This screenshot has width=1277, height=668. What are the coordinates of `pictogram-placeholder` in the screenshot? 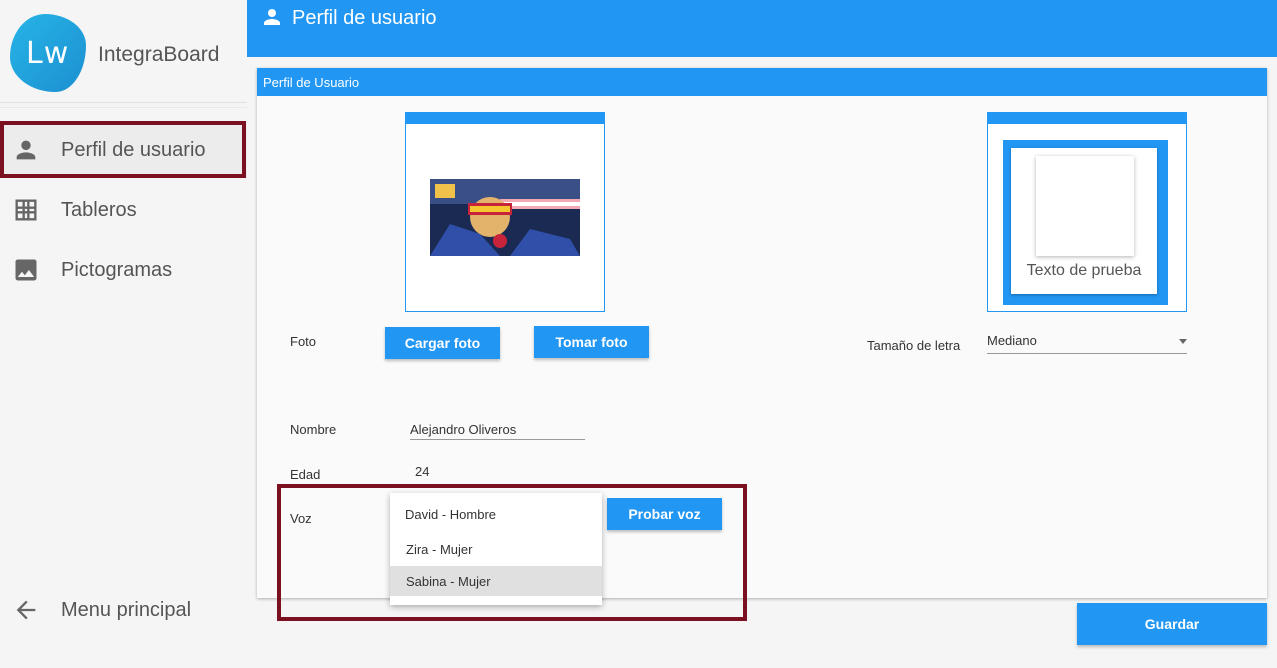 It's located at (1085, 206).